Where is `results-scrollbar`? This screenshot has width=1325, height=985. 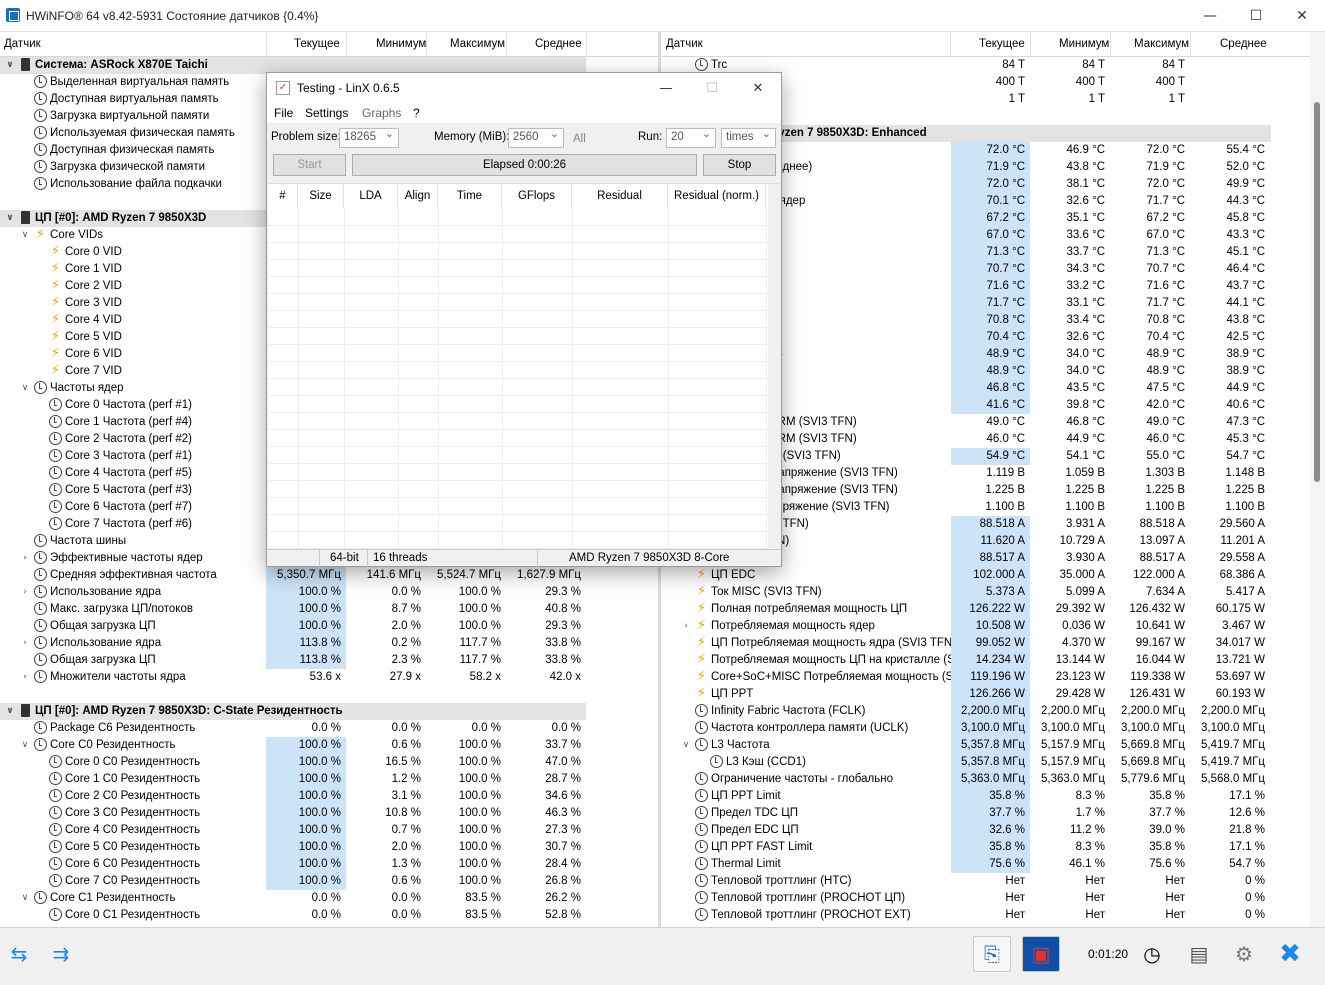
results-scrollbar is located at coordinates (774, 366).